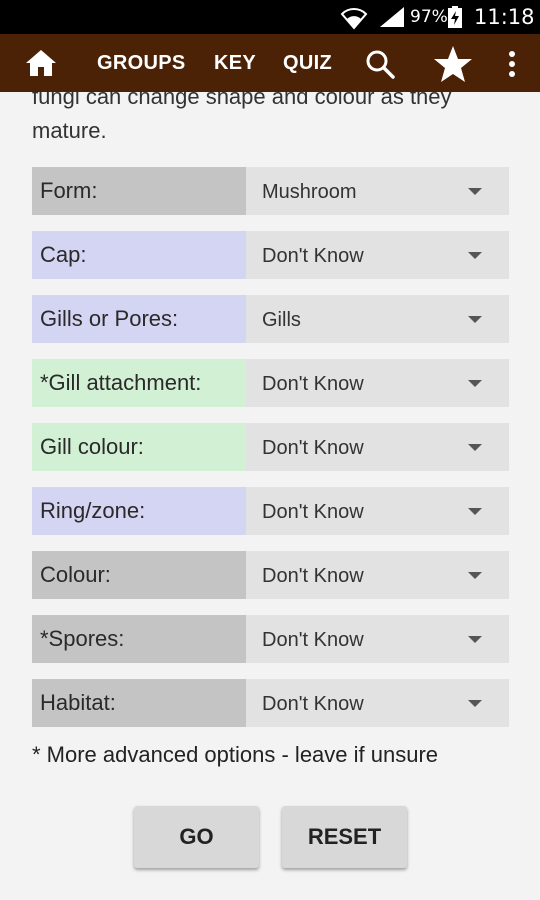 Image resolution: width=540 pixels, height=900 pixels. What do you see at coordinates (377, 447) in the screenshot?
I see `gill-colour-dropdown: Don't Know` at bounding box center [377, 447].